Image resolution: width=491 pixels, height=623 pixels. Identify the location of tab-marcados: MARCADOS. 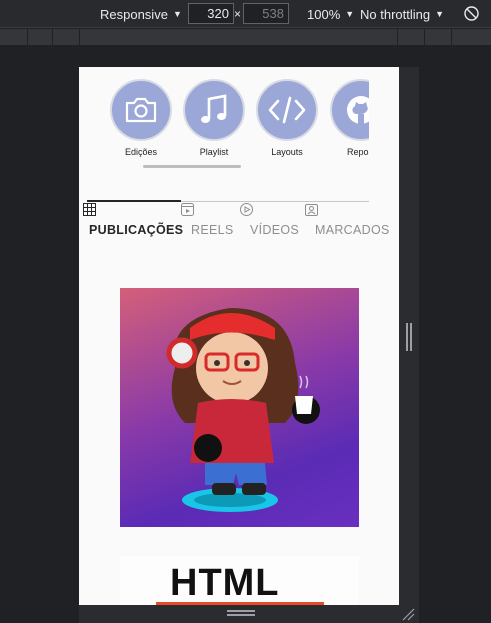
(352, 230).